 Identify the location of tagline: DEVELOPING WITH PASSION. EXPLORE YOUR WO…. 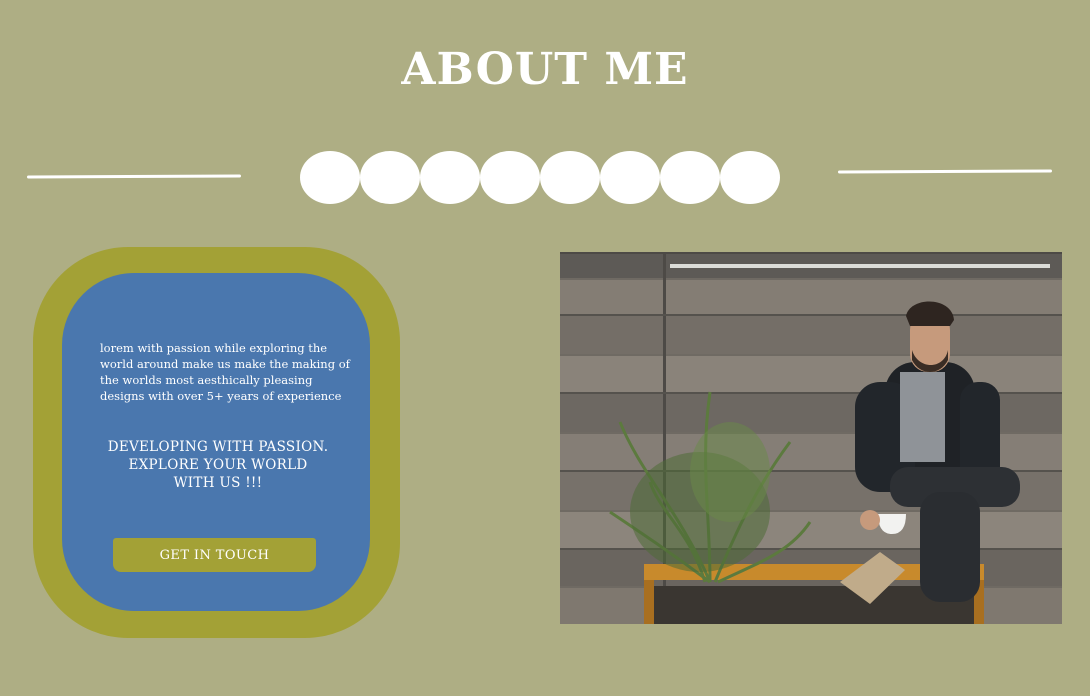
(218, 465).